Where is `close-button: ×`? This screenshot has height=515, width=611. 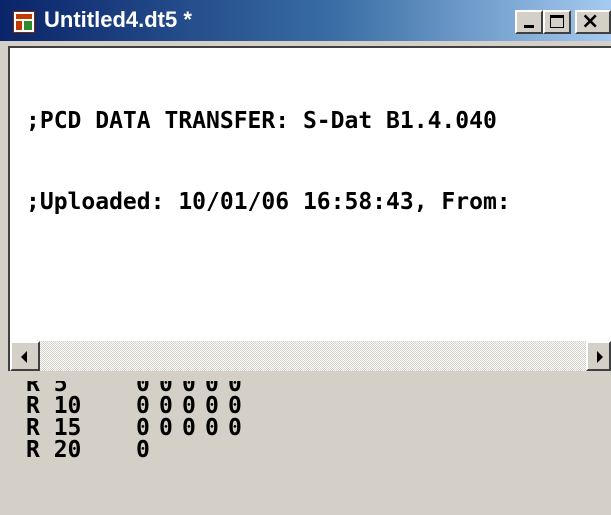 close-button: × is located at coordinates (593, 22).